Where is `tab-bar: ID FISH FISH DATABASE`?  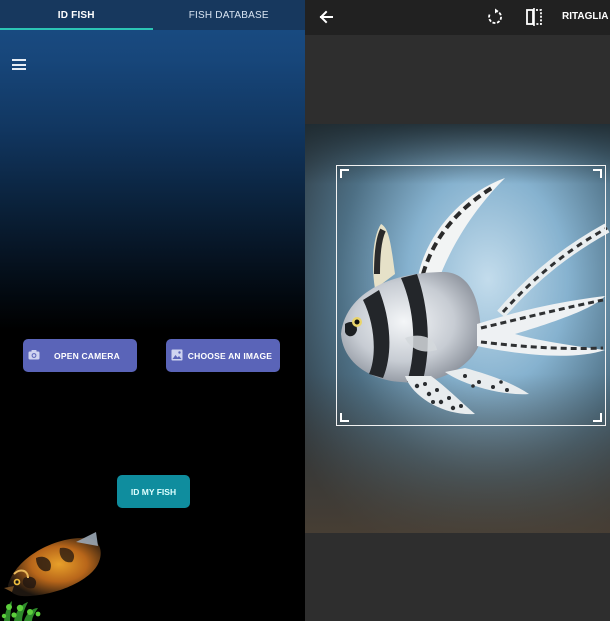
tab-bar: ID FISH FISH DATABASE is located at coordinates (152, 15).